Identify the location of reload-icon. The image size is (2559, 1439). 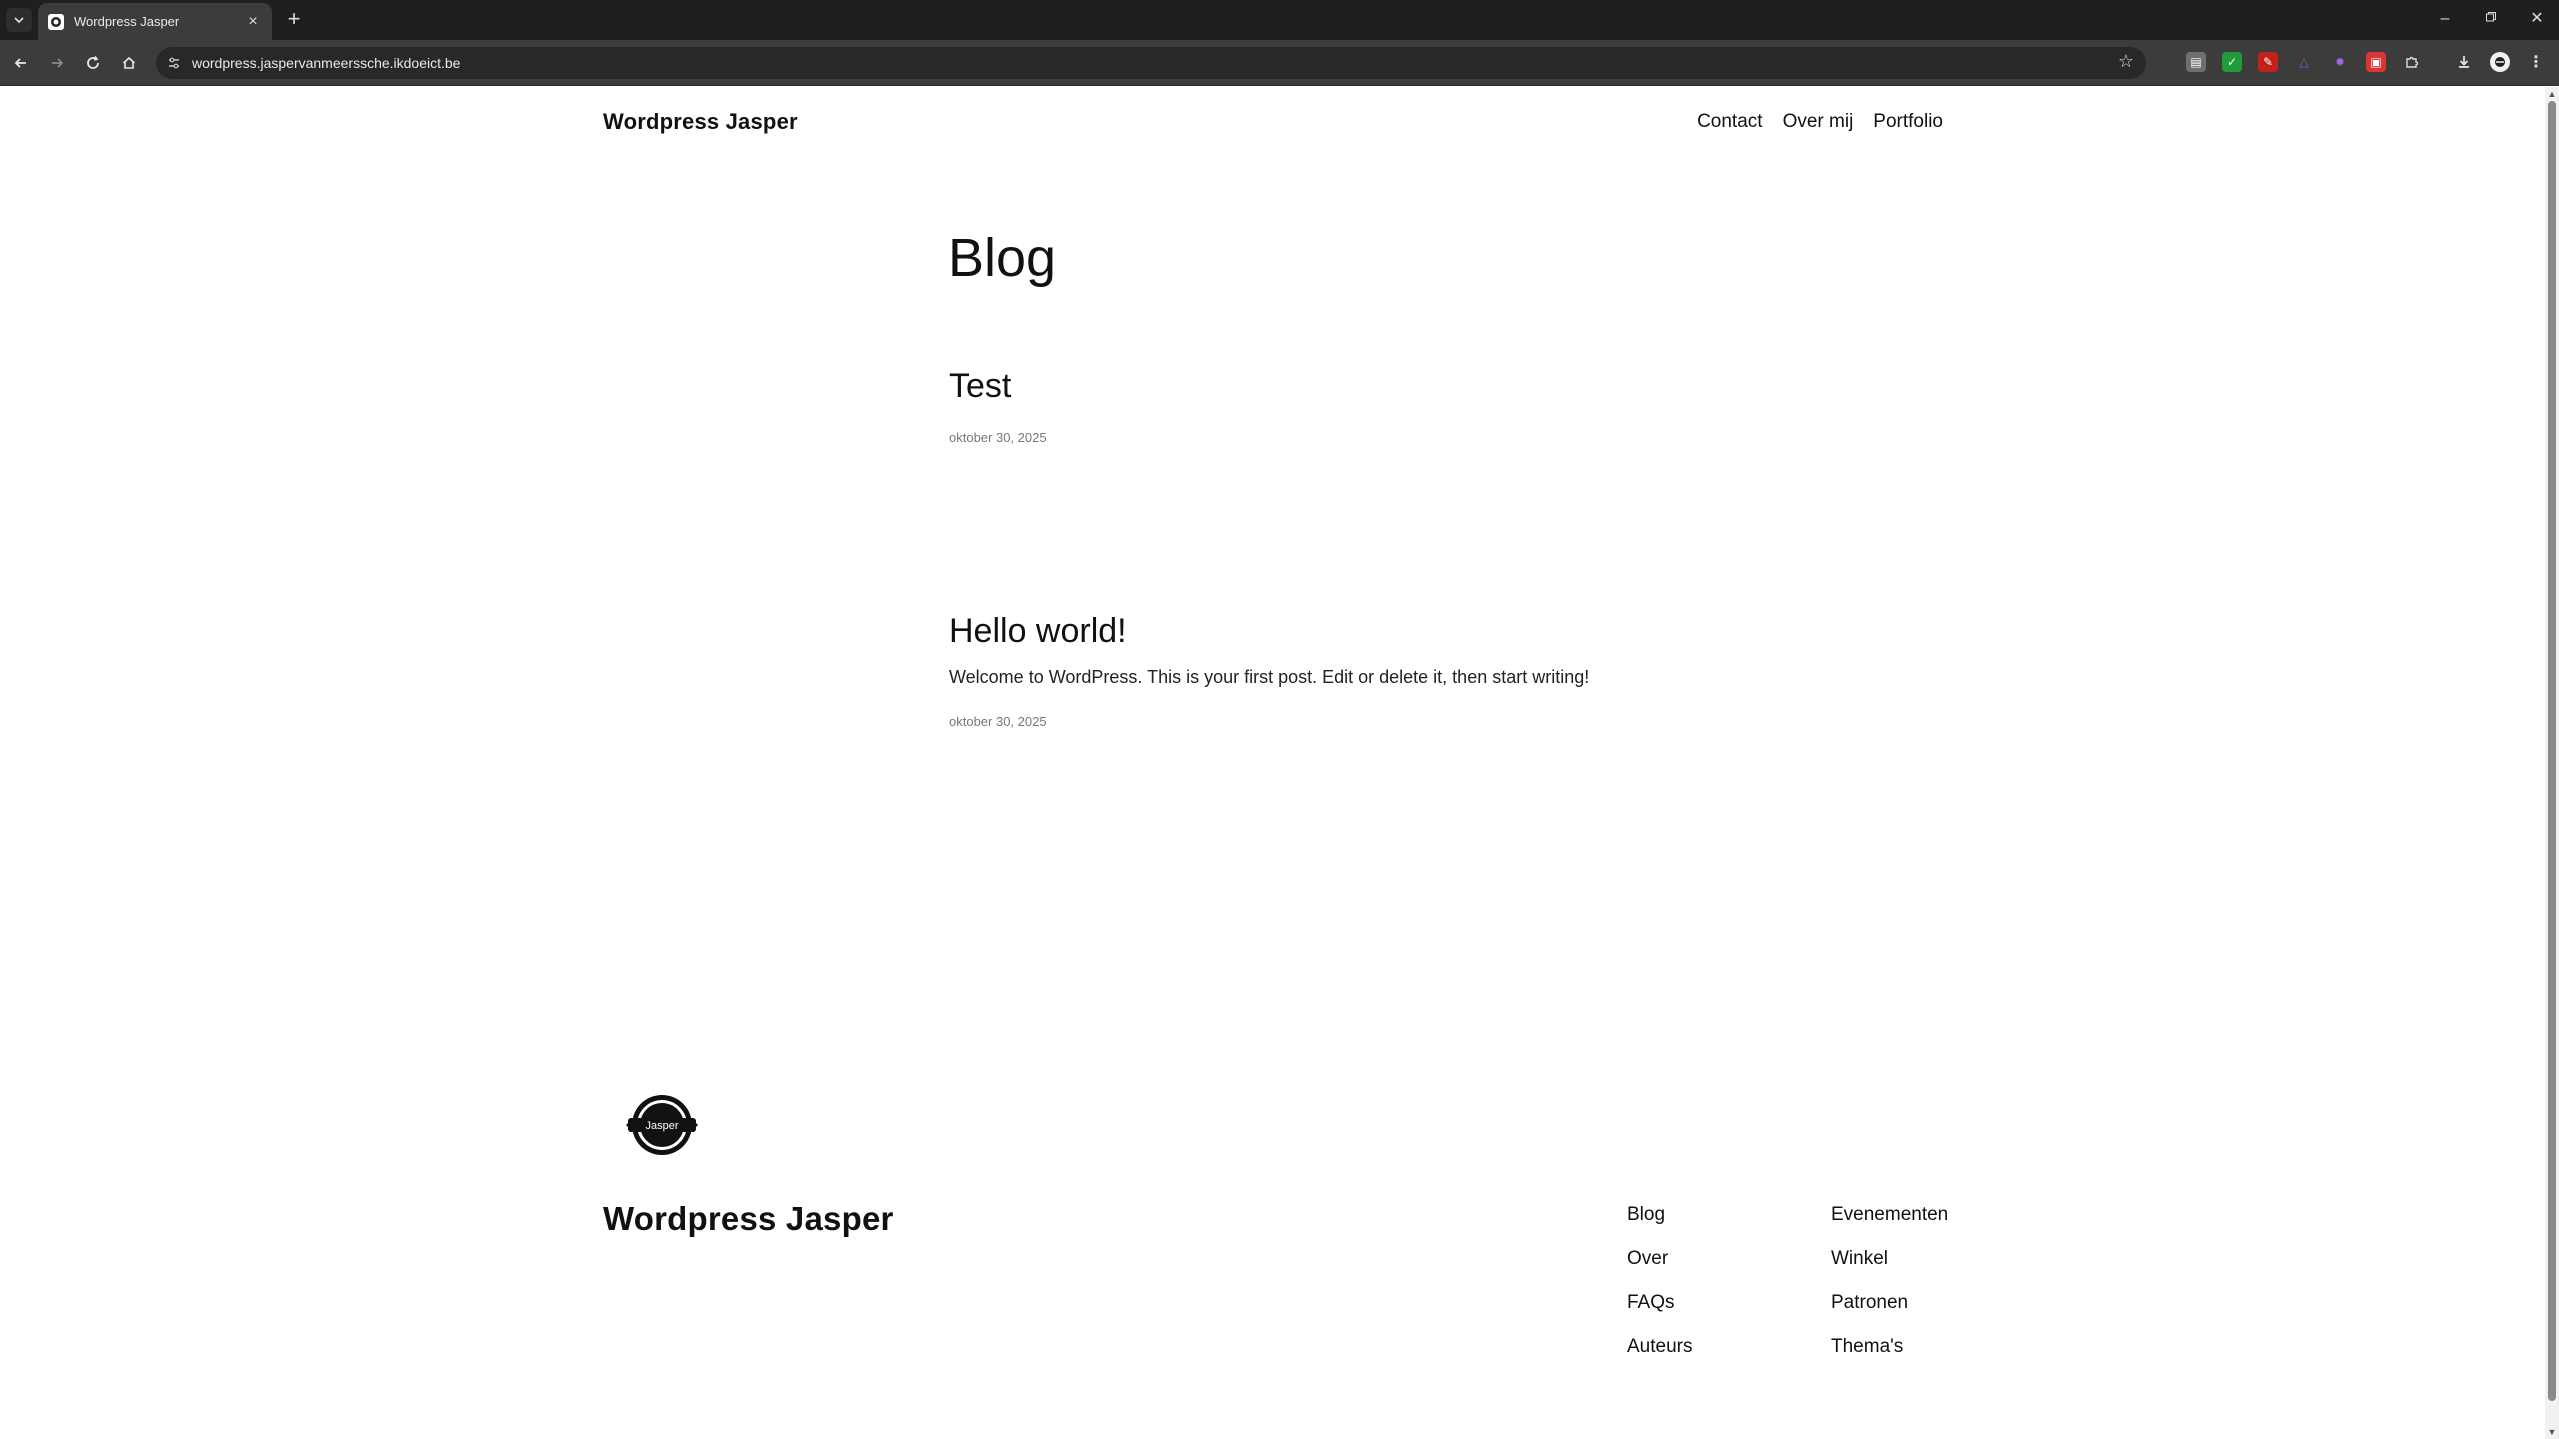
(93, 62).